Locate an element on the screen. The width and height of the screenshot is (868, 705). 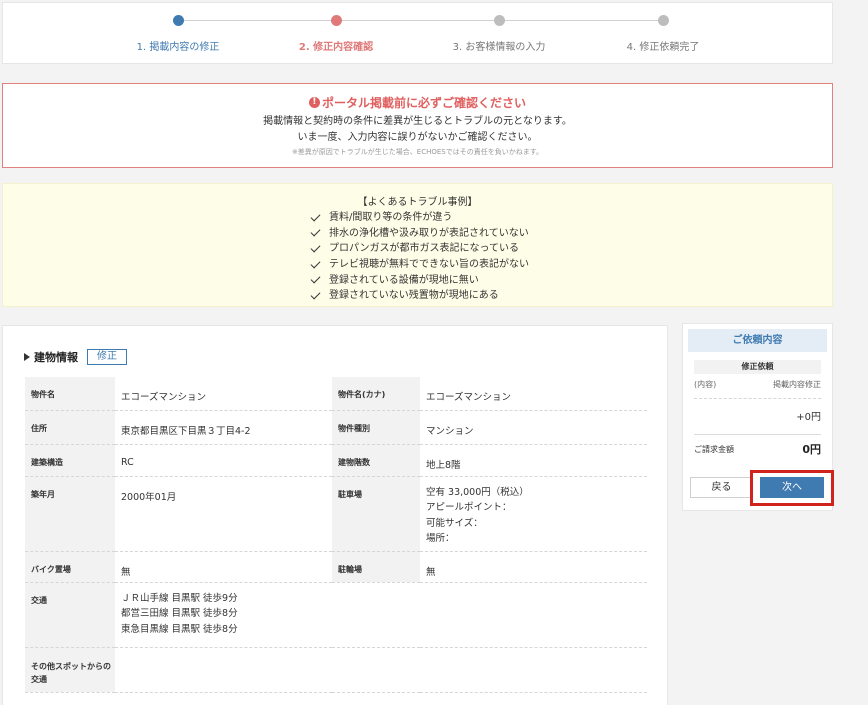
property-kana-value: エコーズマンション is located at coordinates (533, 394).